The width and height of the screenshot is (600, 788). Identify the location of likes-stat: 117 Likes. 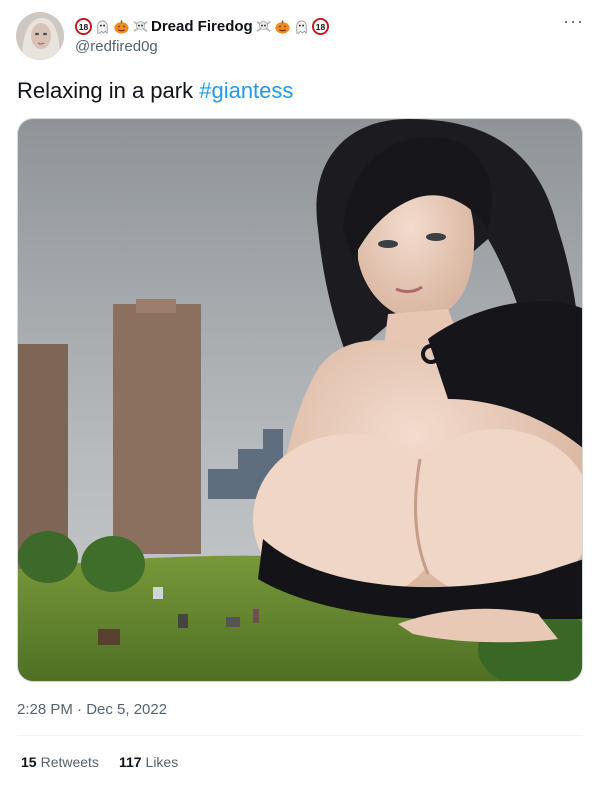
(148, 762).